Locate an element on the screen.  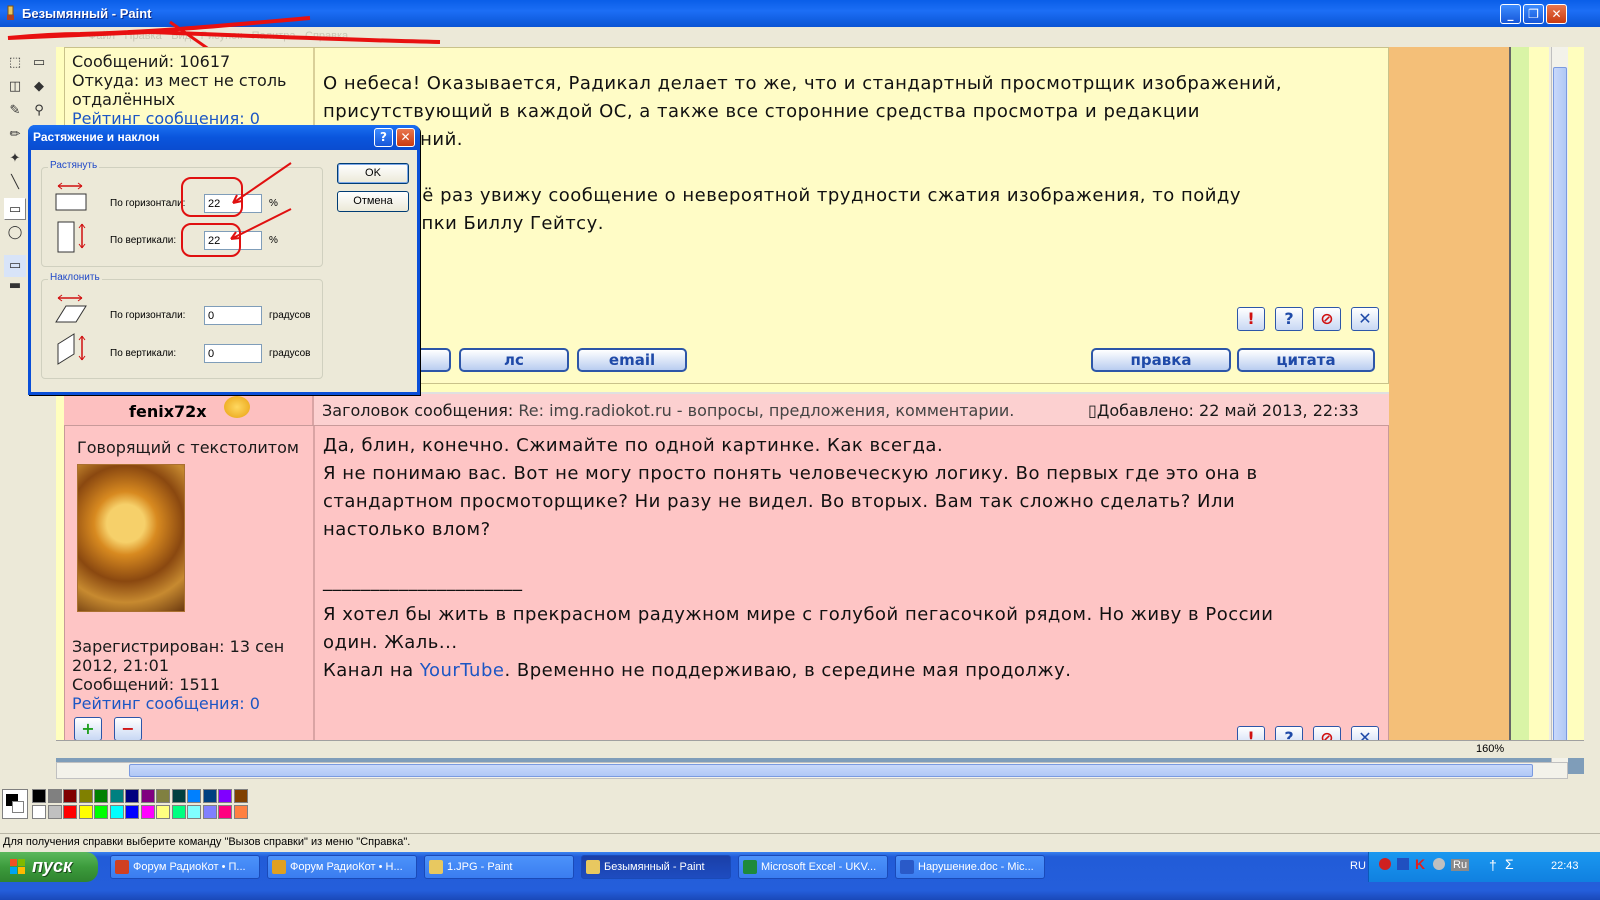
airbrush-icon: ✦ is located at coordinates (15, 159).